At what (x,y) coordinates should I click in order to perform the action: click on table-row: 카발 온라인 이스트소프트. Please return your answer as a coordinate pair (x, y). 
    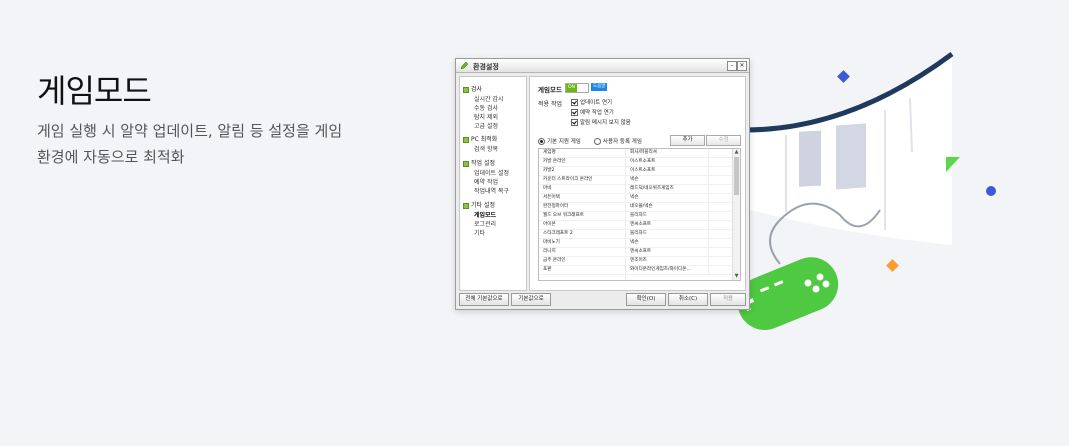
    Looking at the image, I should click on (636, 163).